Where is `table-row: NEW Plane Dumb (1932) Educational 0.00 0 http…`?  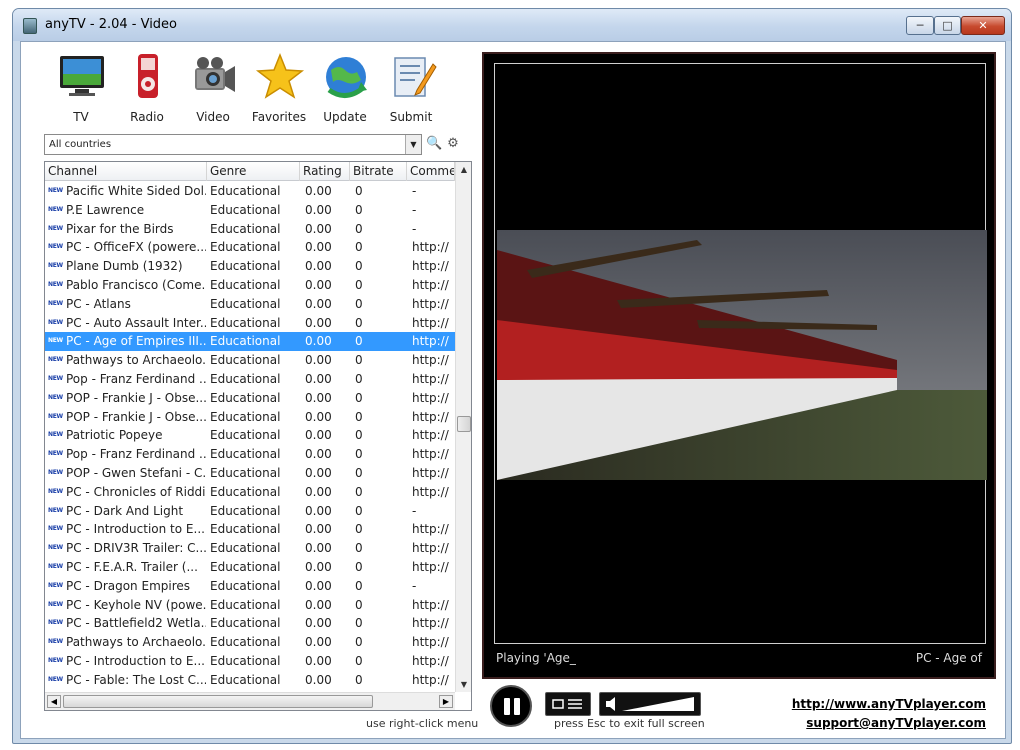
table-row: NEW Plane Dumb (1932) Educational 0.00 0 http… is located at coordinates (250, 266).